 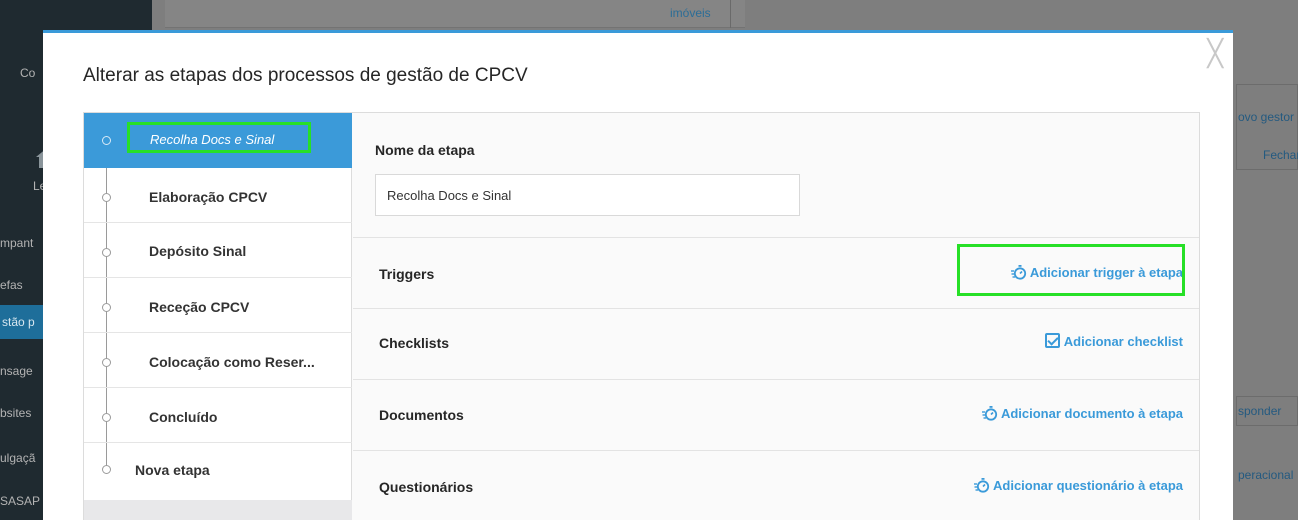 I want to click on background-tab-strip: imóveis, so click(x=455, y=14).